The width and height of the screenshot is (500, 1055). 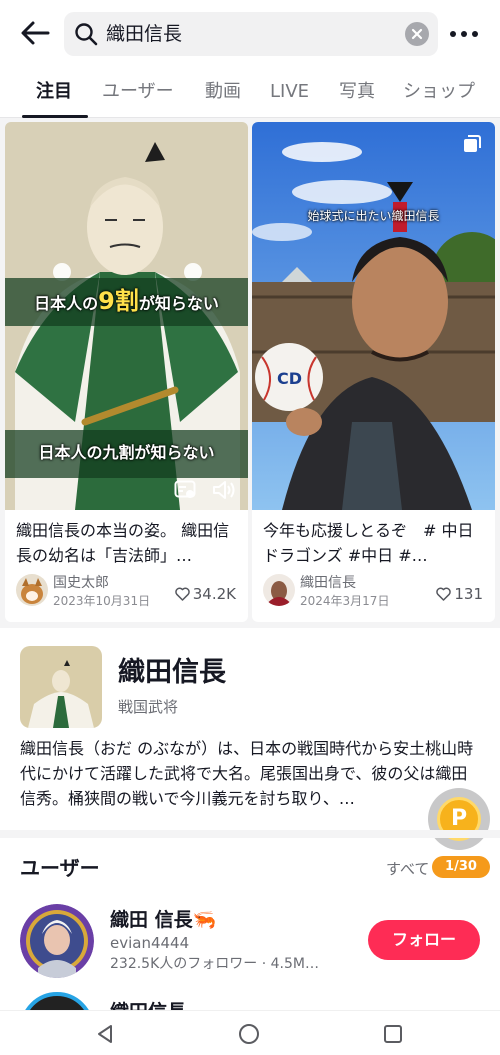 I want to click on user-name: 織田 信長🦐, so click(x=163, y=920).